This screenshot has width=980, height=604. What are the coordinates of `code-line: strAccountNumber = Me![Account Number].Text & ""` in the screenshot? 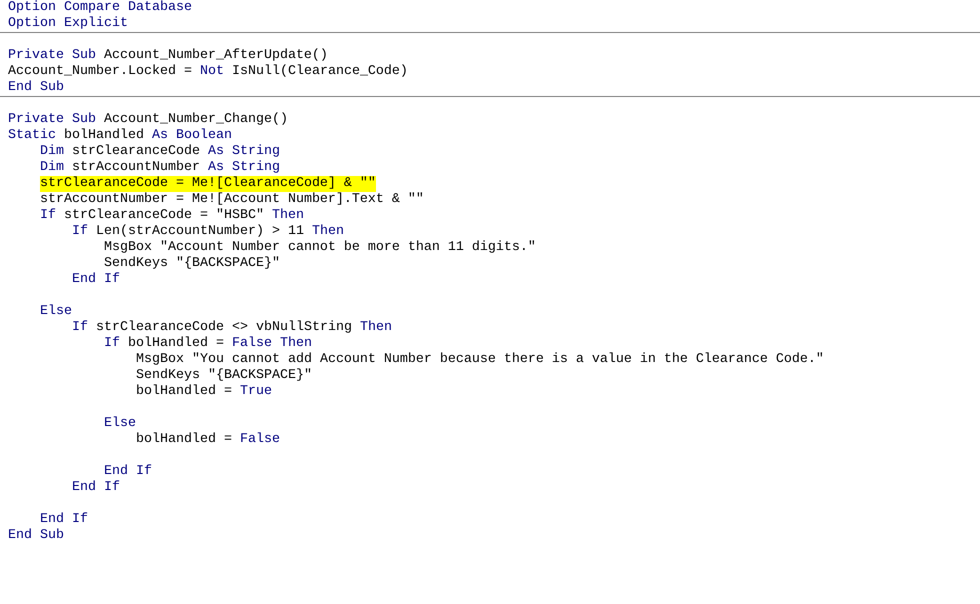 It's located at (232, 200).